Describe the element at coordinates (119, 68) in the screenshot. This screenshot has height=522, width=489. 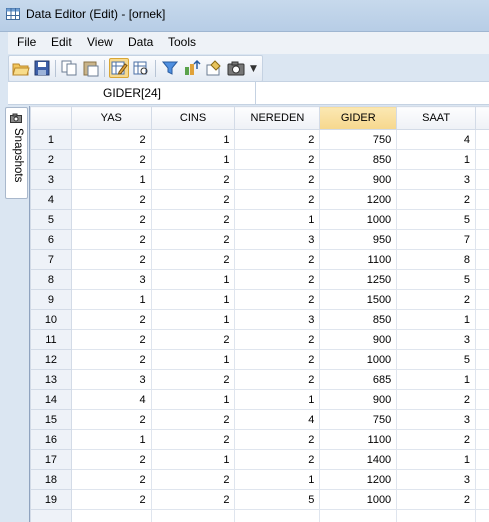
I see `edit-mode-icon` at that location.